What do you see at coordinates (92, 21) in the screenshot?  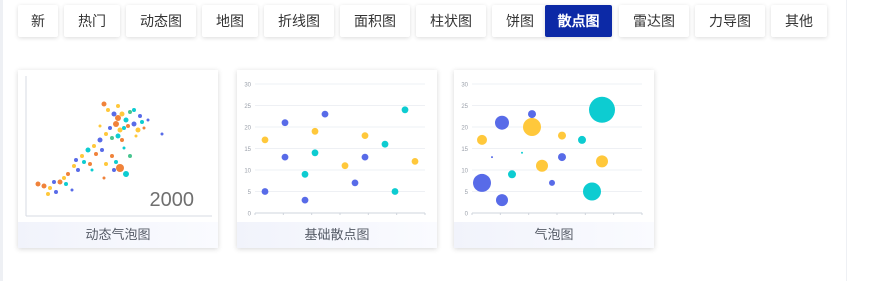 I see `tab-hot: 热门` at bounding box center [92, 21].